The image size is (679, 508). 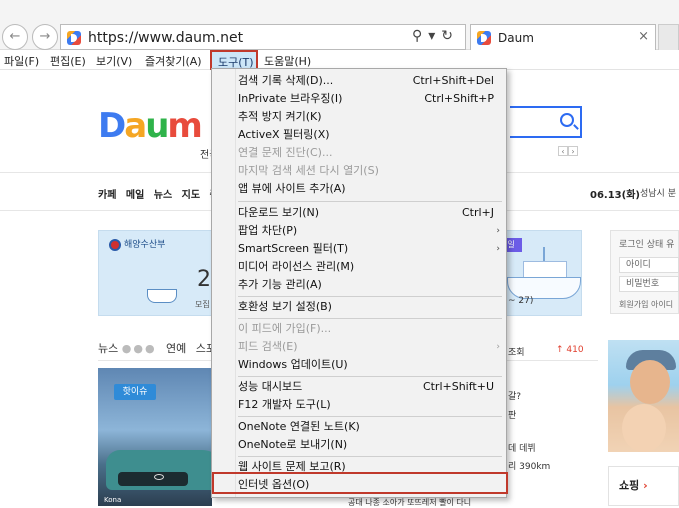 I want to click on banner-small-text: 모집, so click(x=202, y=304).